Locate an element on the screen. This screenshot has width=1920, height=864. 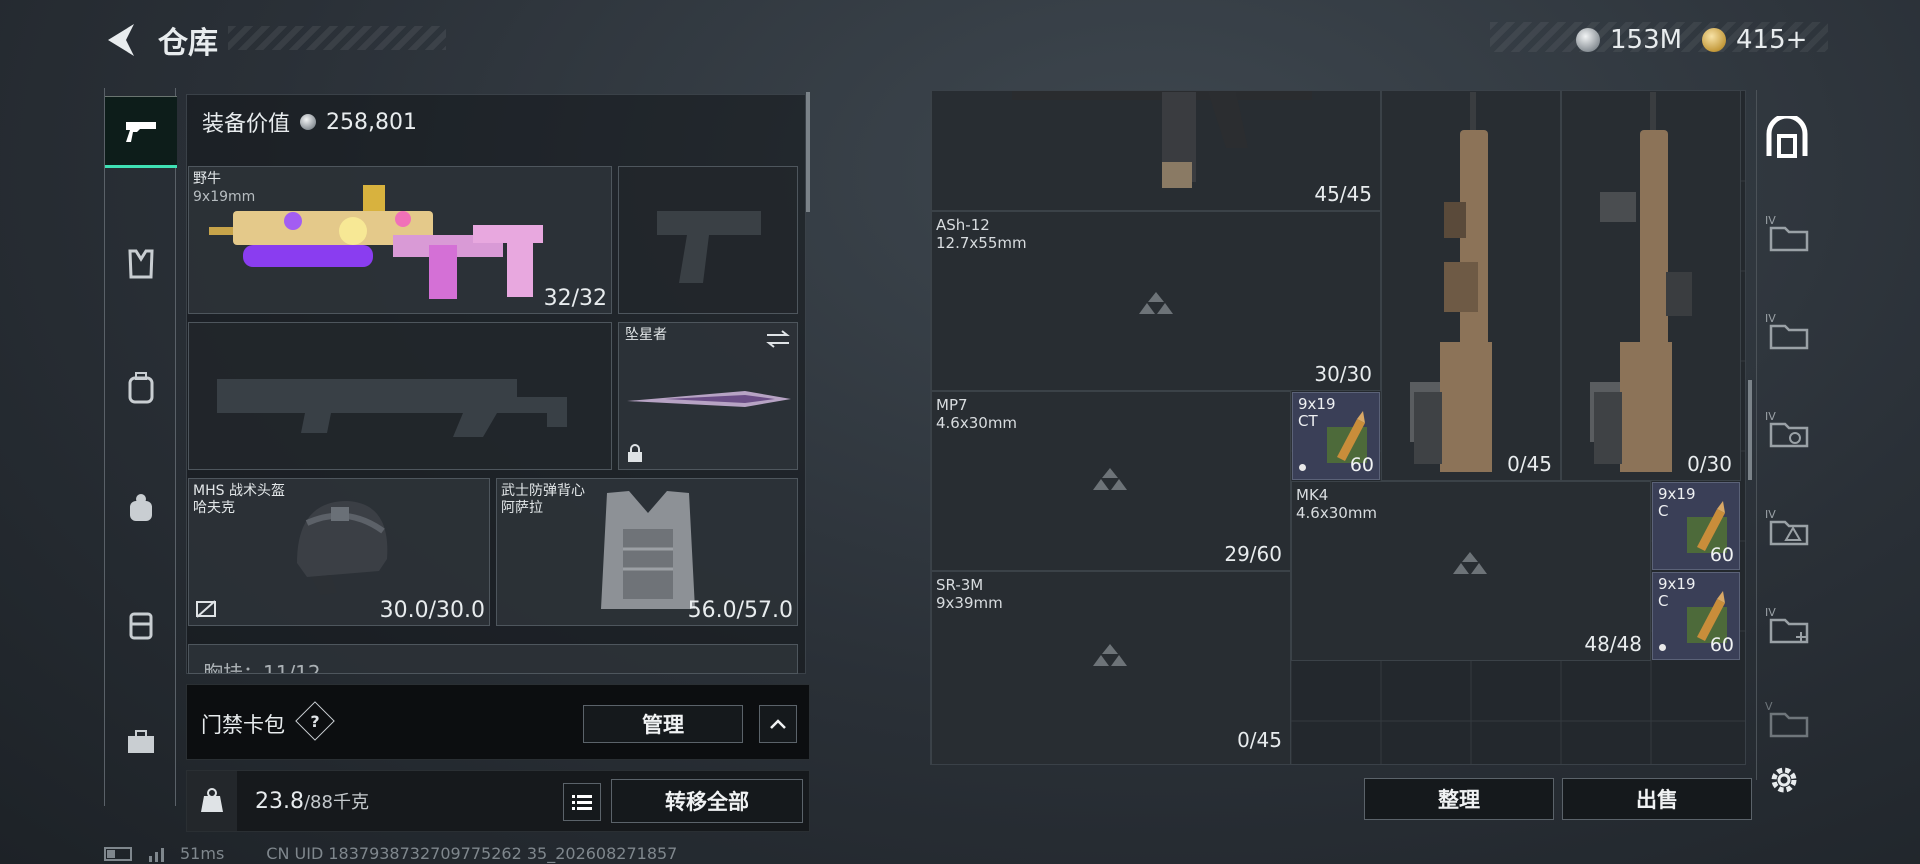
weight-value: 23.8/88千克 is located at coordinates (312, 801).